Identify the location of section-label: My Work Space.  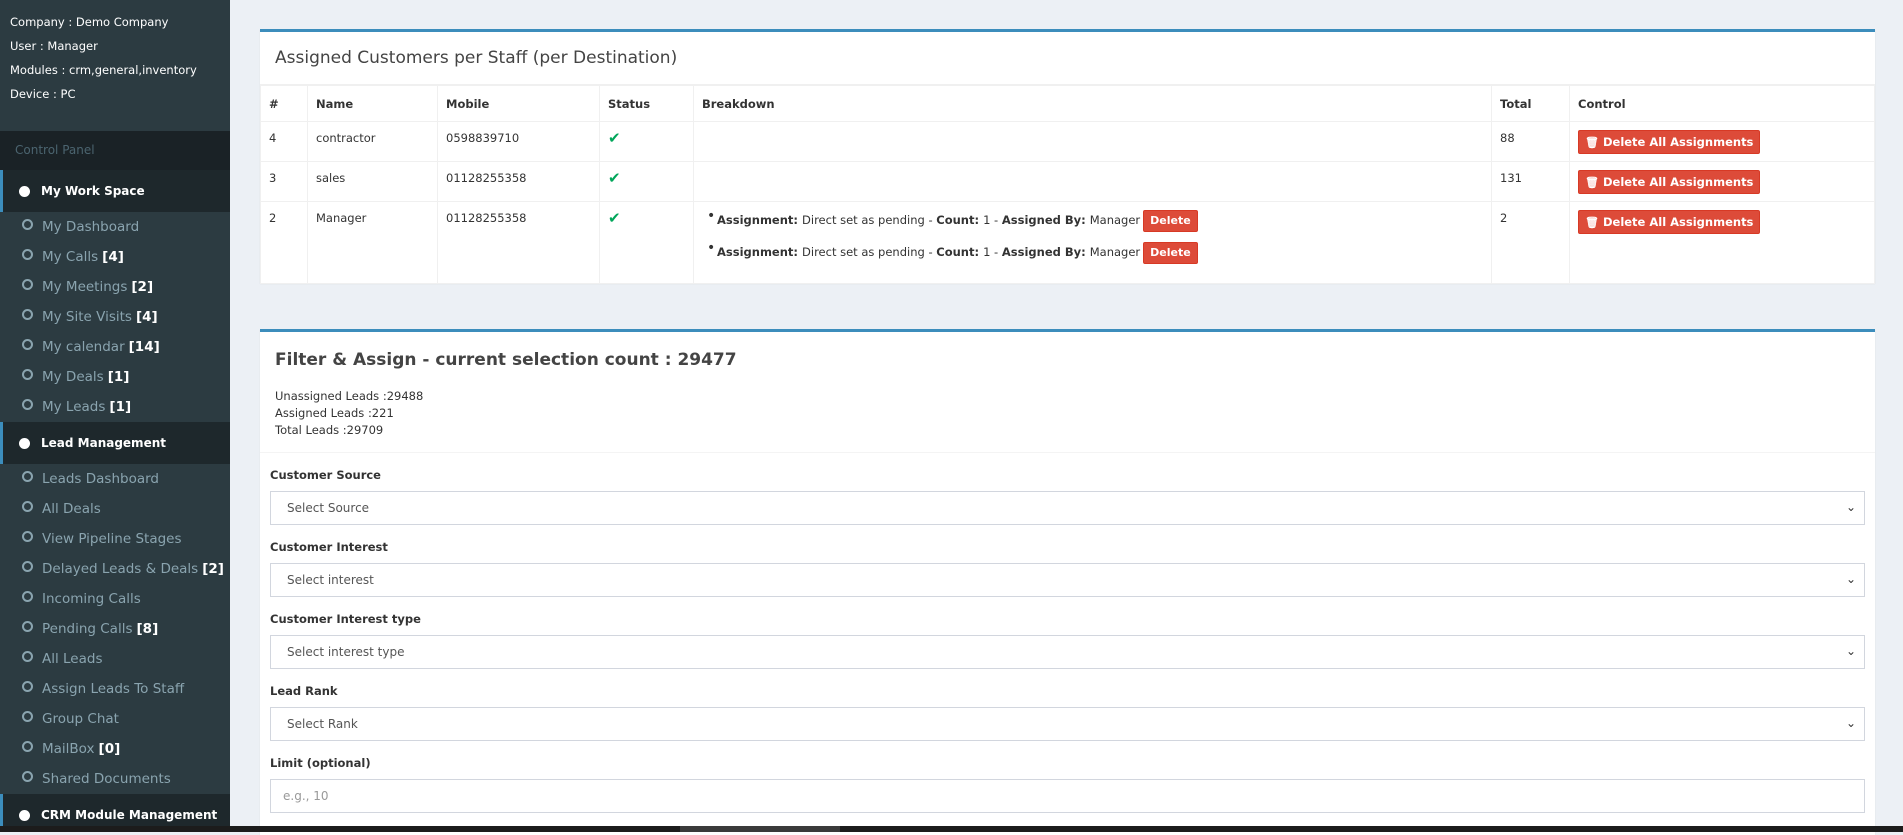
(93, 191).